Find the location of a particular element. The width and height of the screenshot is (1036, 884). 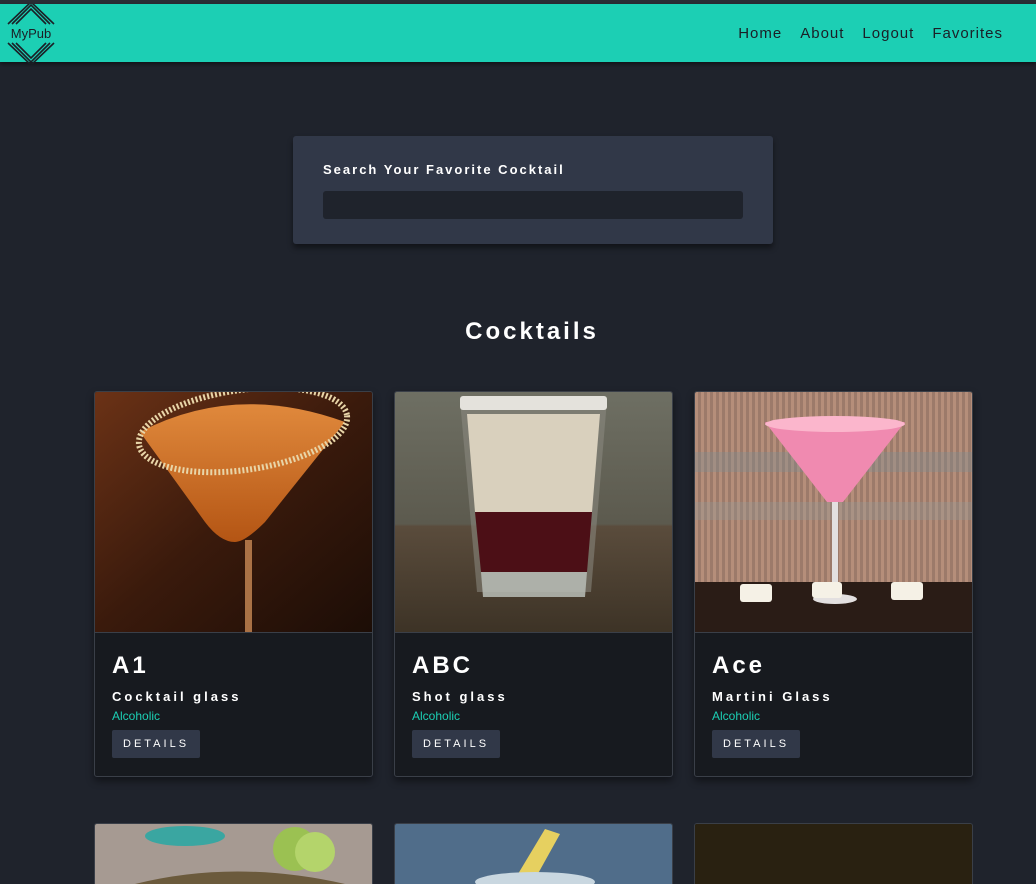

nav-home-link: Home is located at coordinates (760, 33).